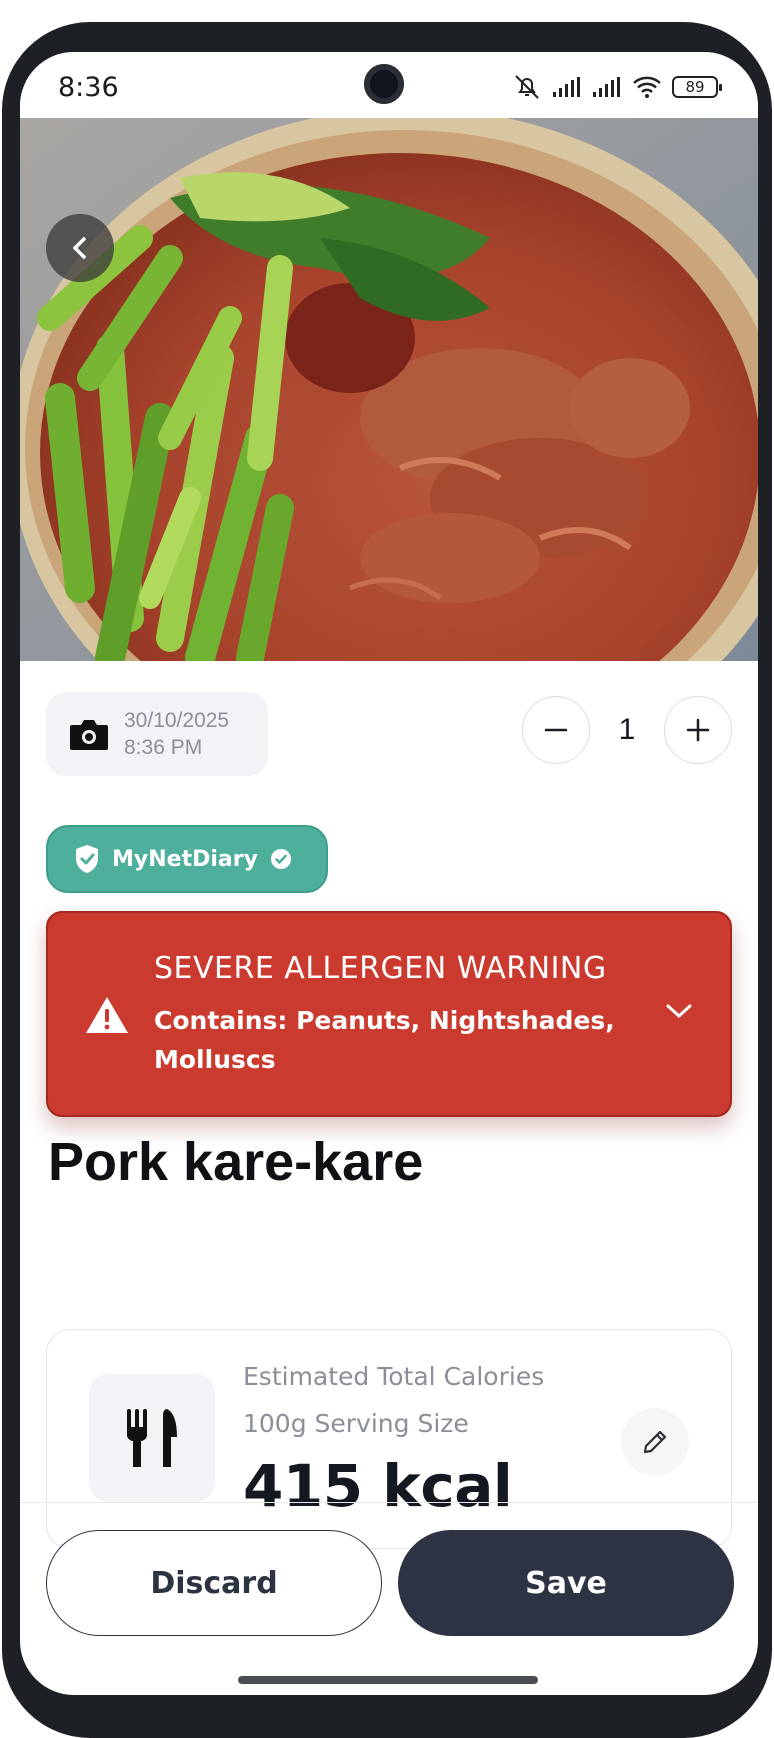 Image resolution: width=774 pixels, height=1738 pixels. What do you see at coordinates (89, 735) in the screenshot?
I see `camera-icon` at bounding box center [89, 735].